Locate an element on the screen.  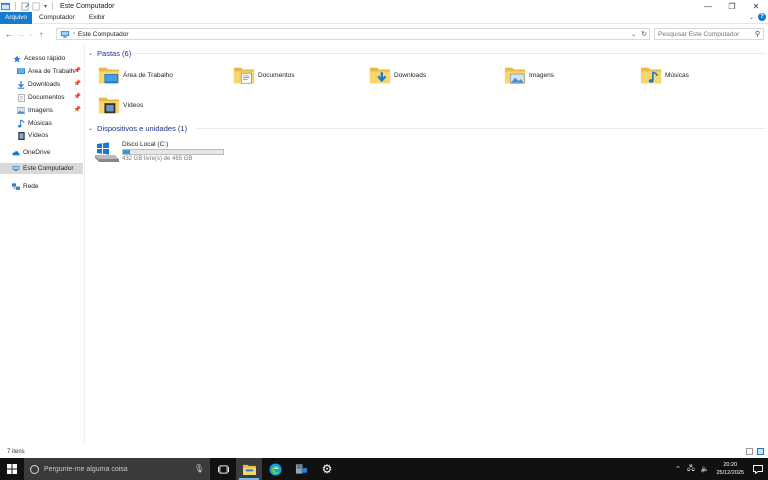
breadcrumb-path: Este Computador is located at coordinates (103, 34).